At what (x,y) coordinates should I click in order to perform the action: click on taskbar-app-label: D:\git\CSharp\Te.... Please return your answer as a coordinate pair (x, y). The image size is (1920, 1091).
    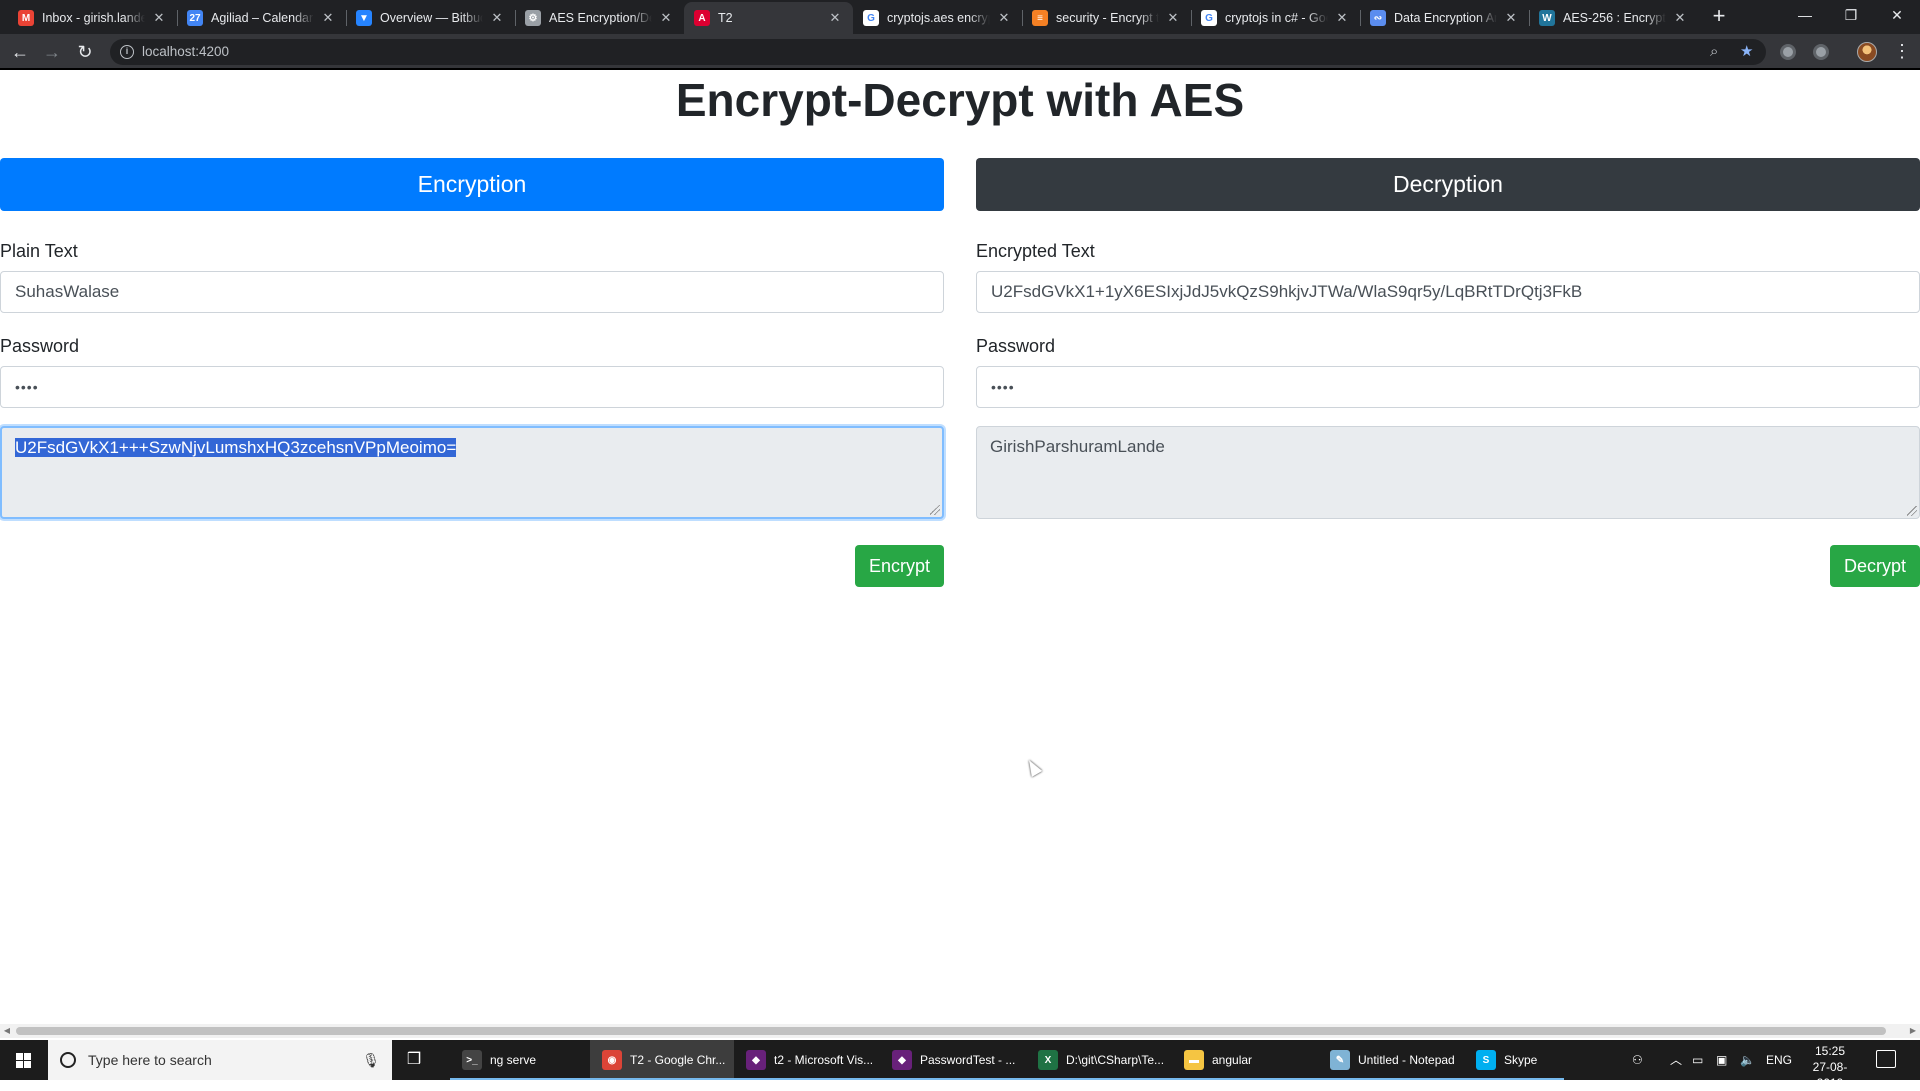
    Looking at the image, I should click on (1115, 1060).